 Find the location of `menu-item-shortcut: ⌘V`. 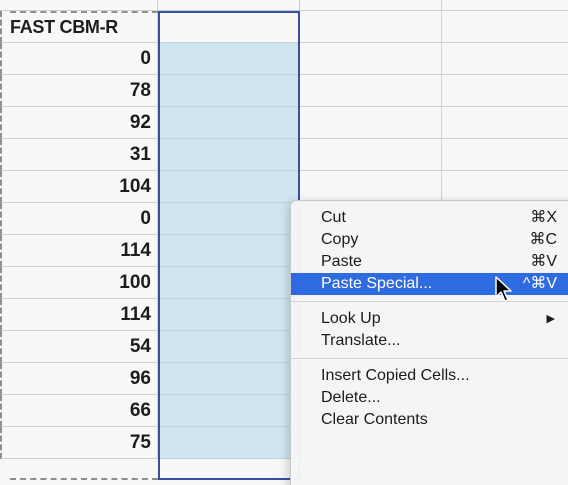

menu-item-shortcut: ⌘V is located at coordinates (543, 261).